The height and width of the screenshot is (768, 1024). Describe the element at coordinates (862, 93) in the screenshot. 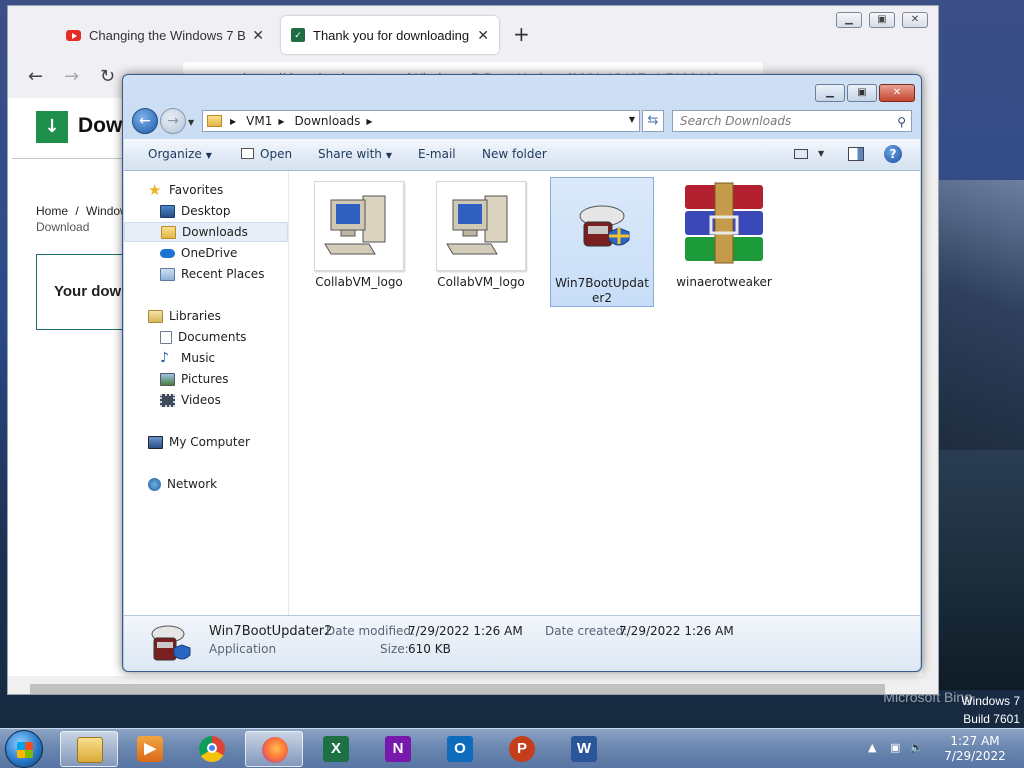

I see `maximize-button: ▣` at that location.